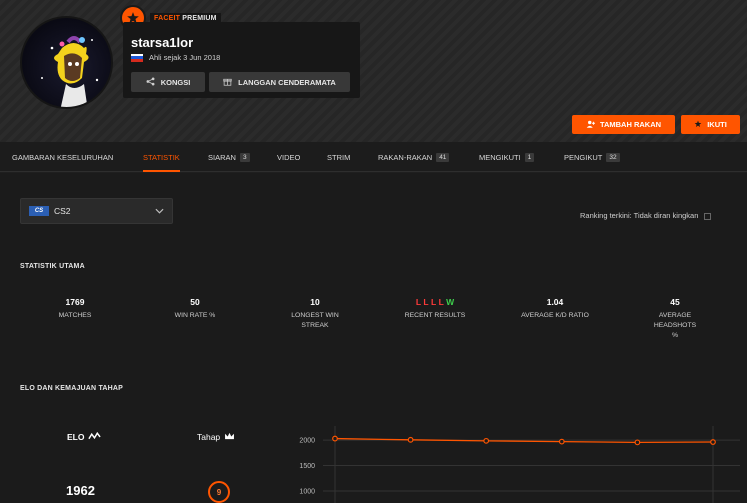 The width and height of the screenshot is (747, 503). What do you see at coordinates (195, 302) in the screenshot?
I see `stat-value: 50` at bounding box center [195, 302].